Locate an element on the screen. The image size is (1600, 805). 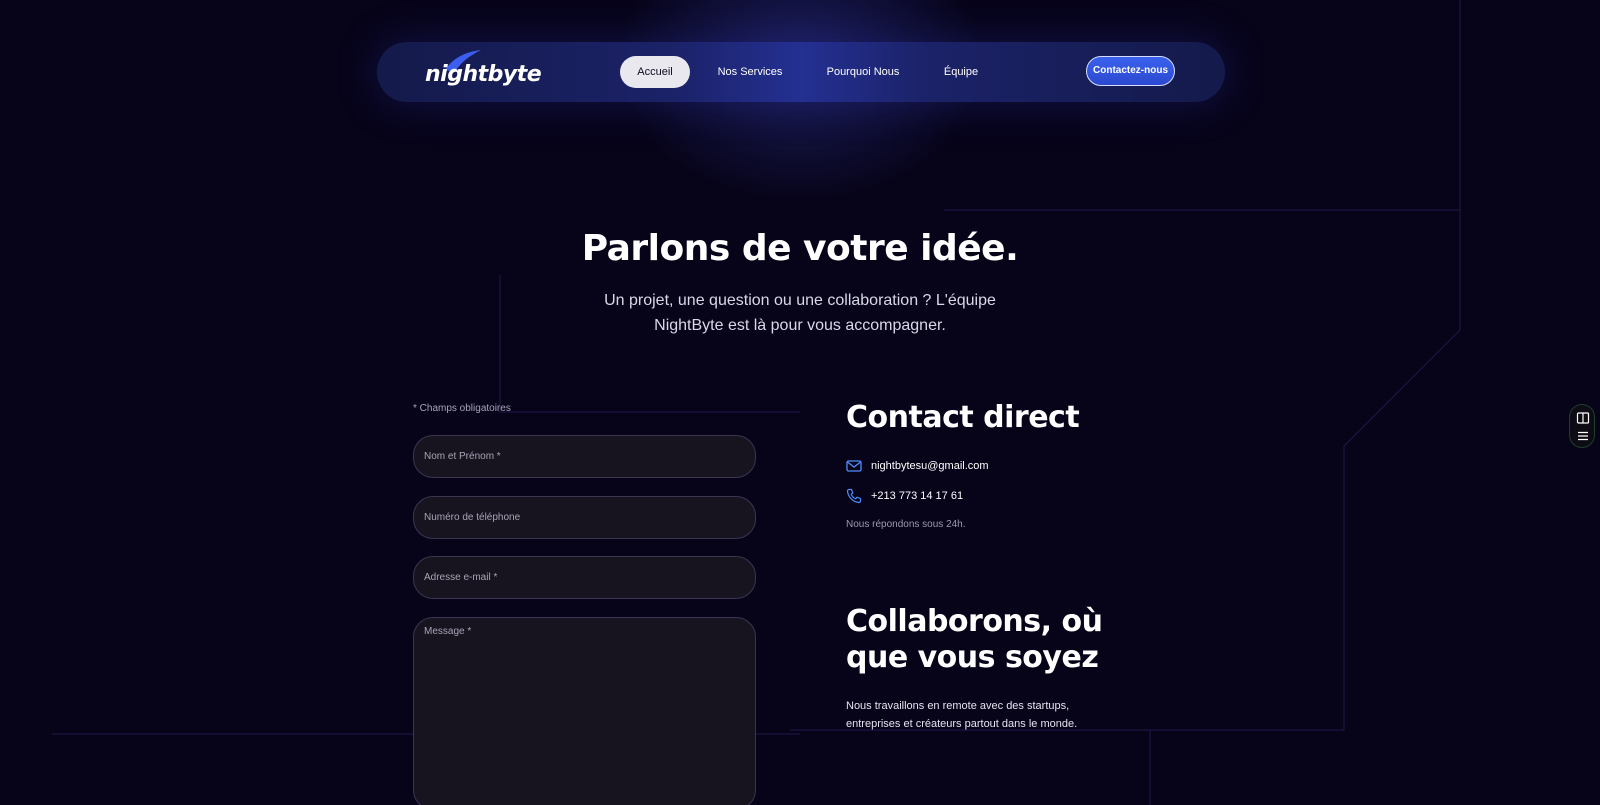
collab-heading: Collaborons, où que vous soyez is located at coordinates (974, 639).